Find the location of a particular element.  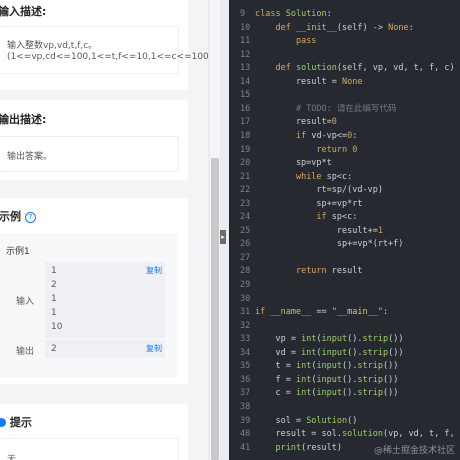

line-number: 35 is located at coordinates (245, 366).